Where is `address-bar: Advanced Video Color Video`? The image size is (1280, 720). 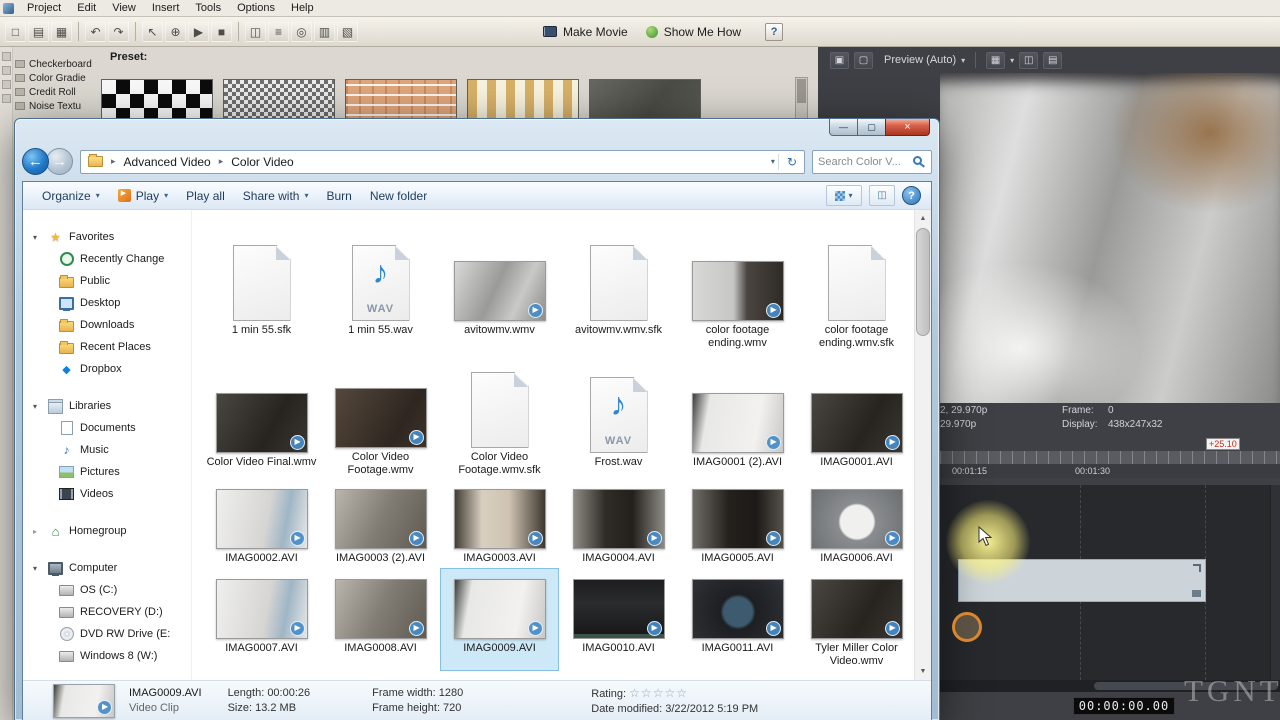
address-bar: Advanced Video Color Video is located at coordinates (442, 161).